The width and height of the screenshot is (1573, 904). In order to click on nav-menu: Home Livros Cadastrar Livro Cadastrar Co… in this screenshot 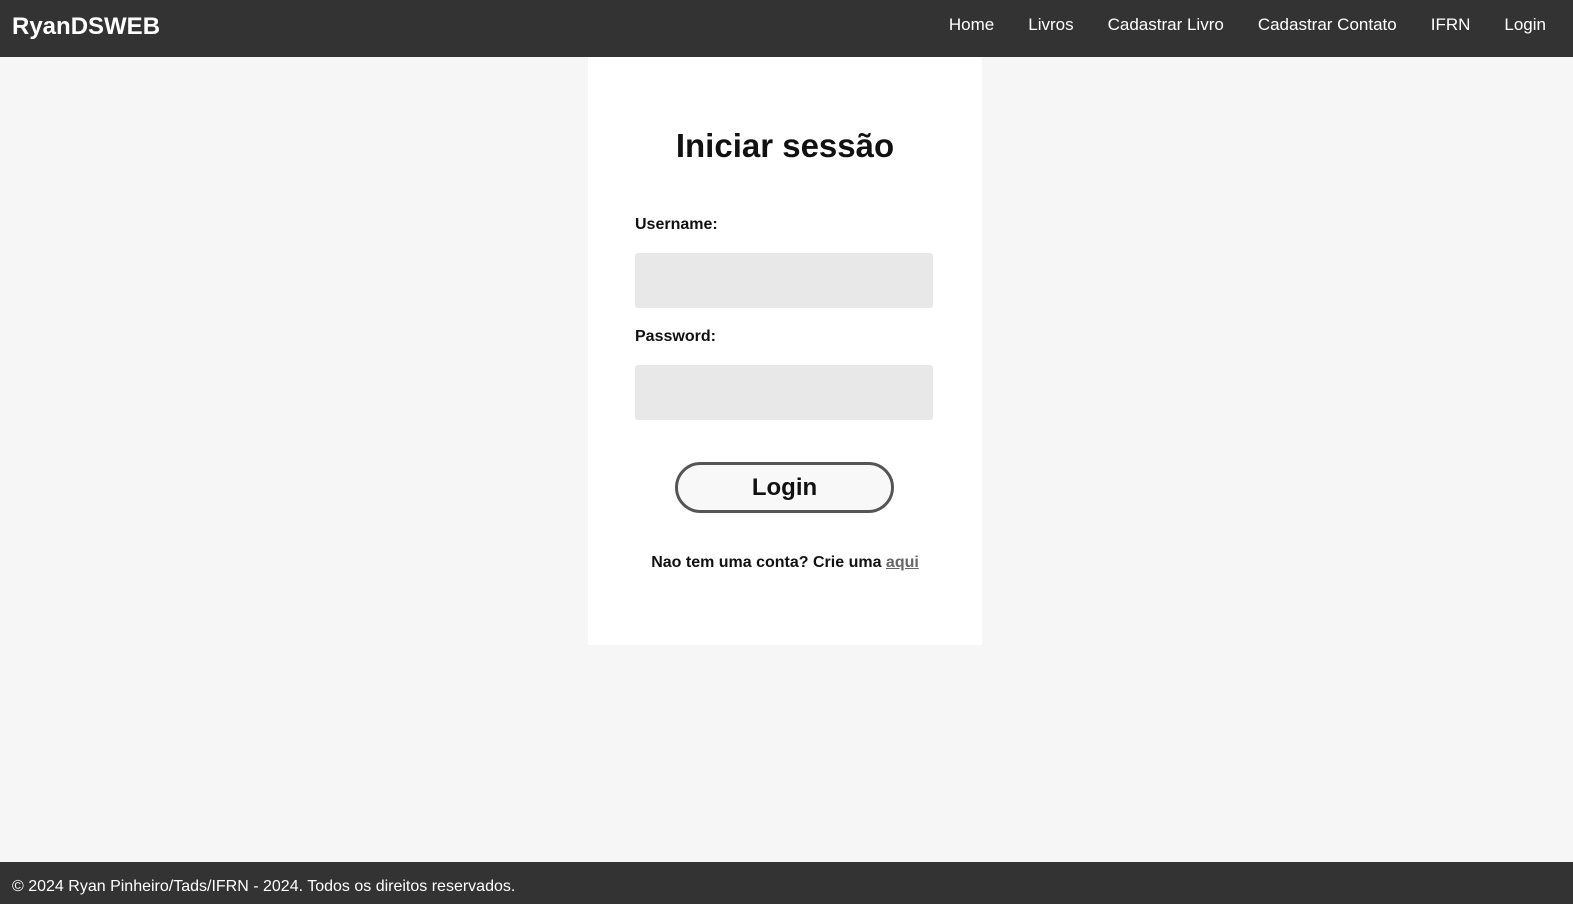, I will do `click(1230, 28)`.